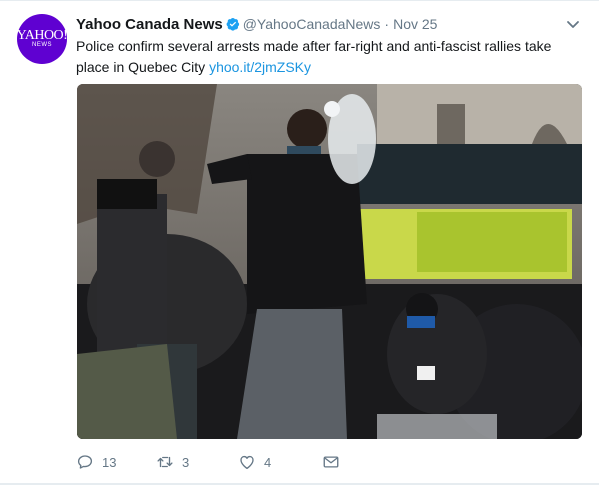 The image size is (599, 485). Describe the element at coordinates (109, 462) in the screenshot. I see `reply-count: 13` at that location.